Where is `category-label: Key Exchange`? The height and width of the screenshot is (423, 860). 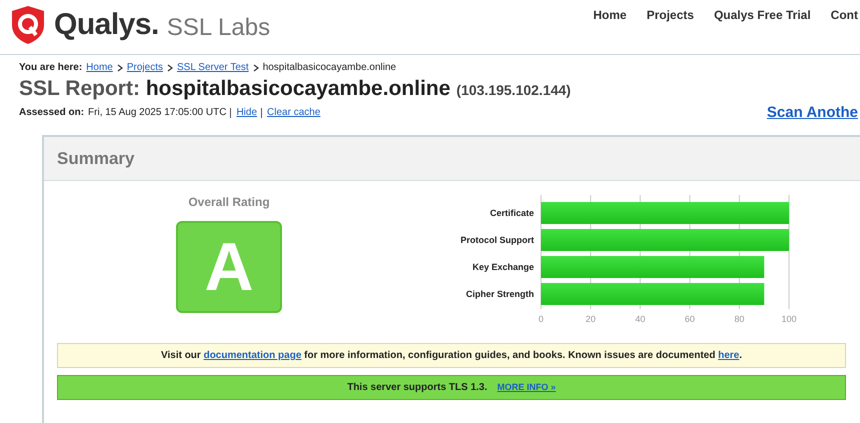 category-label: Key Exchange is located at coordinates (503, 267).